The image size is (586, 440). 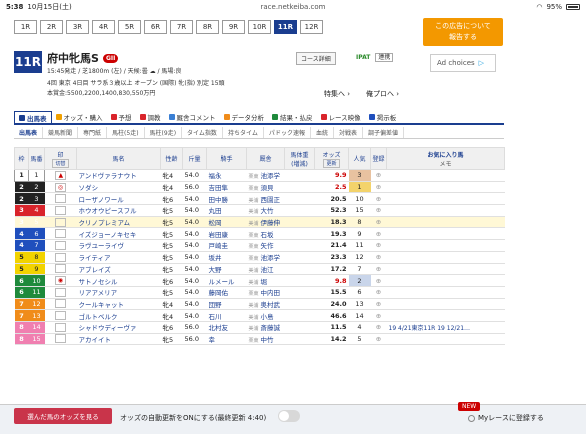 I want to click on horse-name: ゴルトベルク, so click(x=118, y=315).